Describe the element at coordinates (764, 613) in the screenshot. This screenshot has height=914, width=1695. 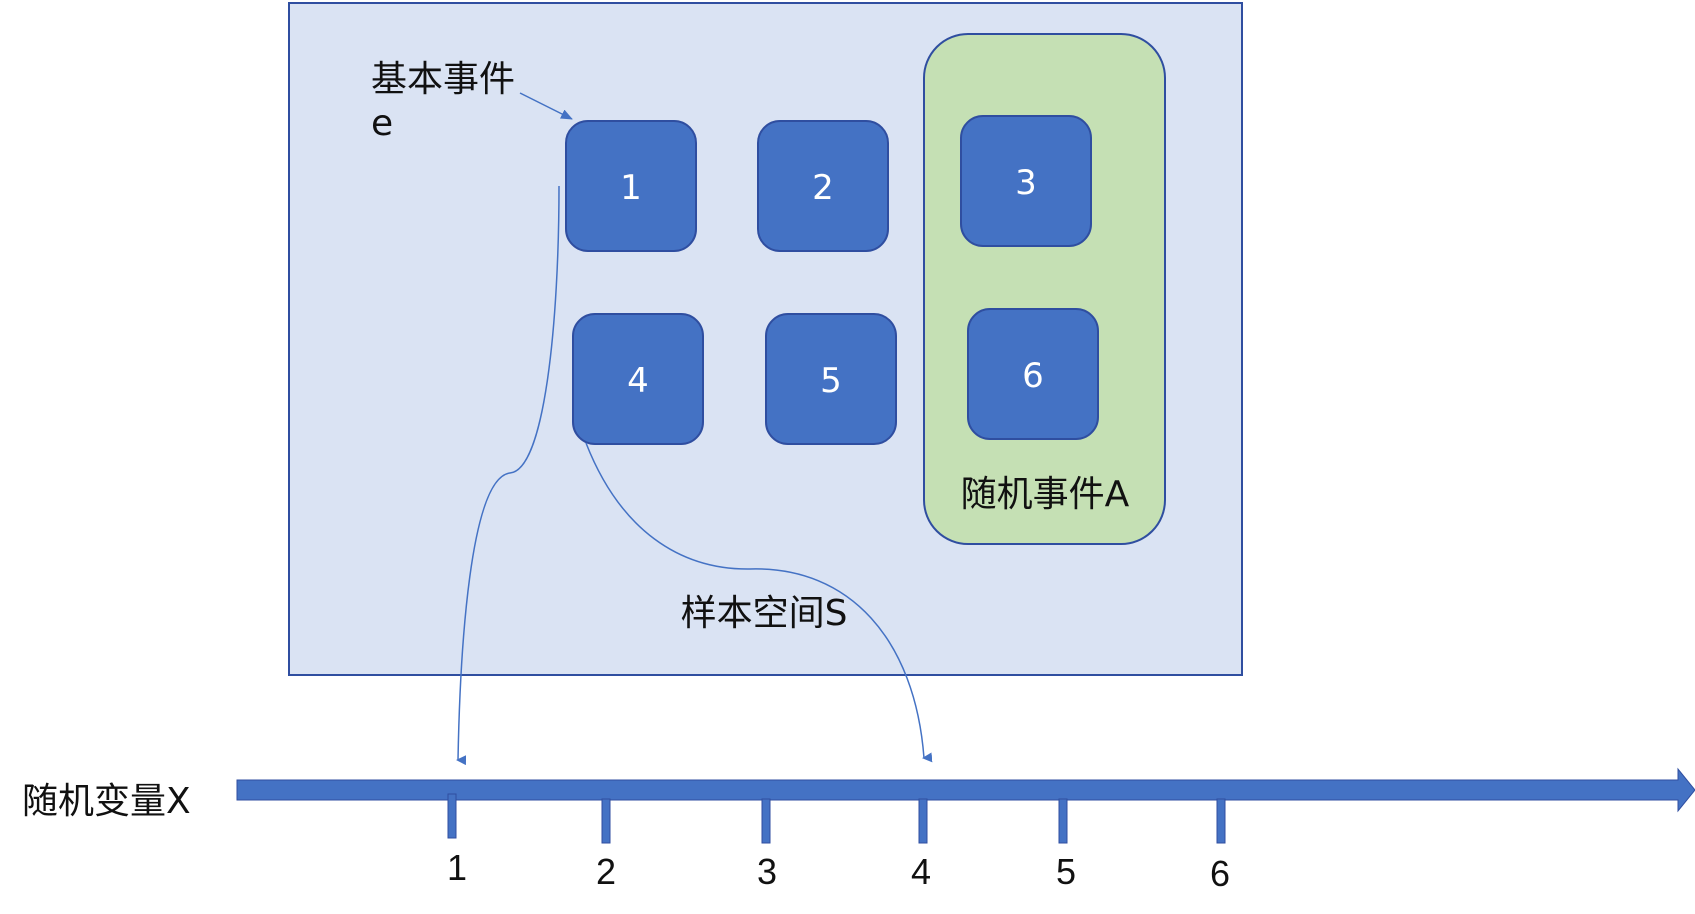
I see `sample-space-label: 样本空间S` at that location.